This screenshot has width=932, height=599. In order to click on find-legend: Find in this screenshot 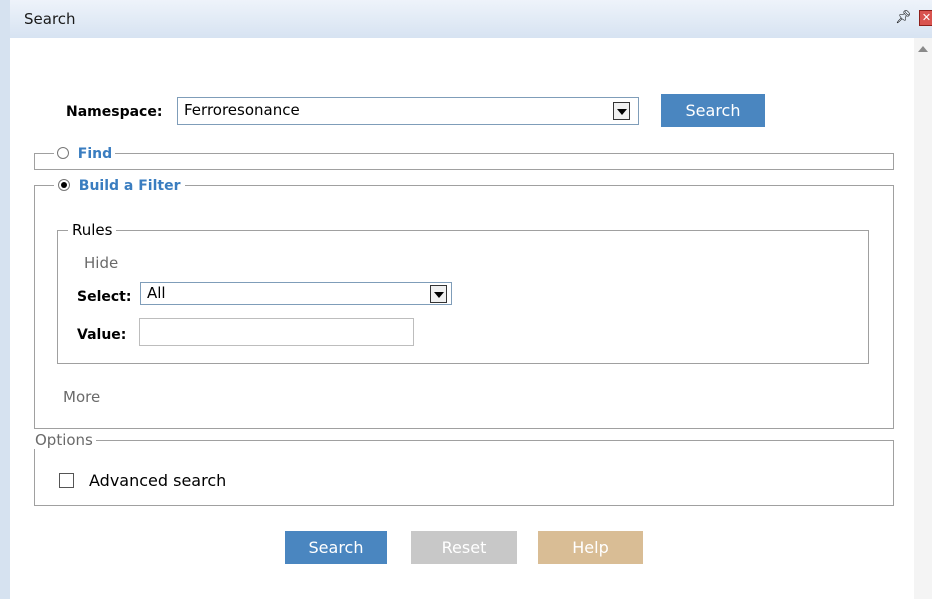, I will do `click(85, 154)`.